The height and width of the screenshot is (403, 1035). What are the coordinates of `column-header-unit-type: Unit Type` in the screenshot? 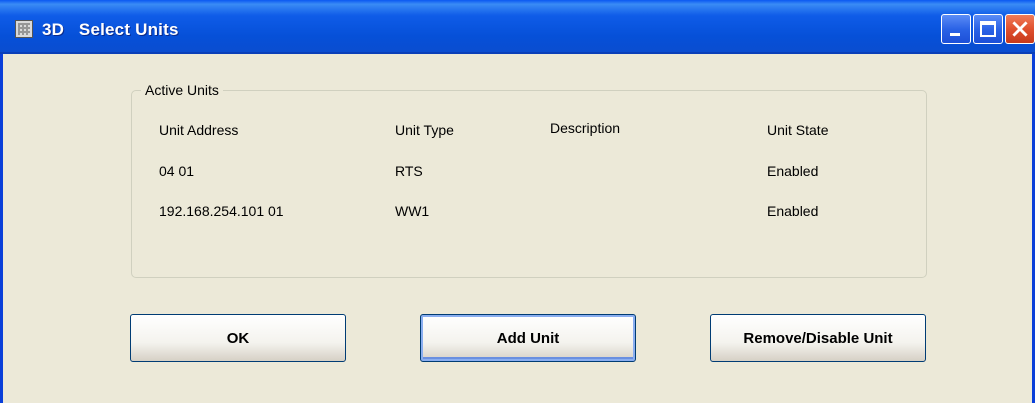 It's located at (424, 130).